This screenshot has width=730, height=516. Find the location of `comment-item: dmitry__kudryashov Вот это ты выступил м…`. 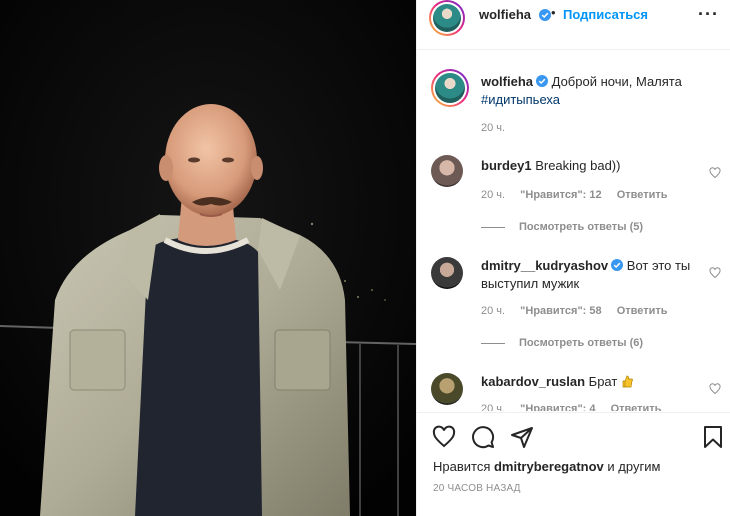

comment-item: dmitry__kudryashov Вот это ты выступил м… is located at coordinates (576, 312).